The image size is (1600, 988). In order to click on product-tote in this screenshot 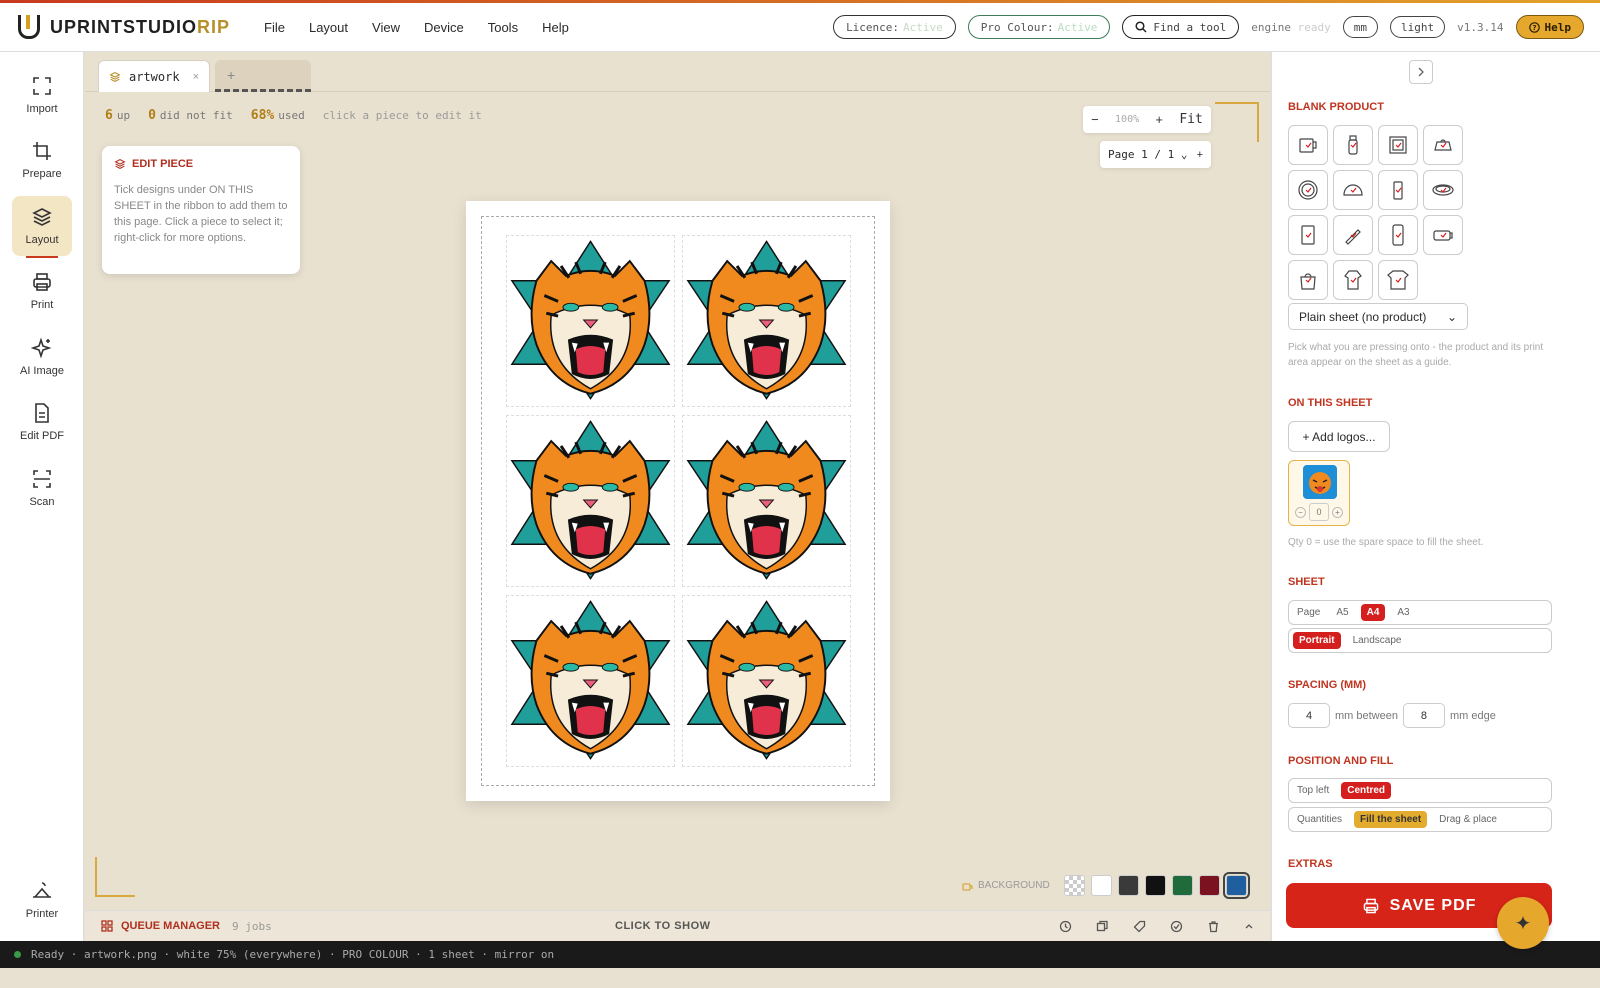, I will do `click(1308, 280)`.